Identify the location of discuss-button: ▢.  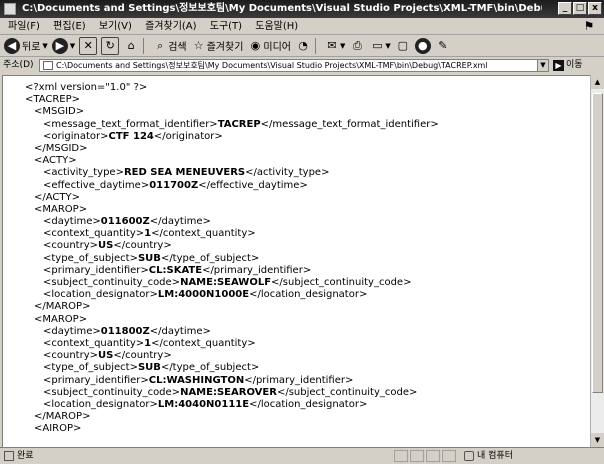
(403, 46).